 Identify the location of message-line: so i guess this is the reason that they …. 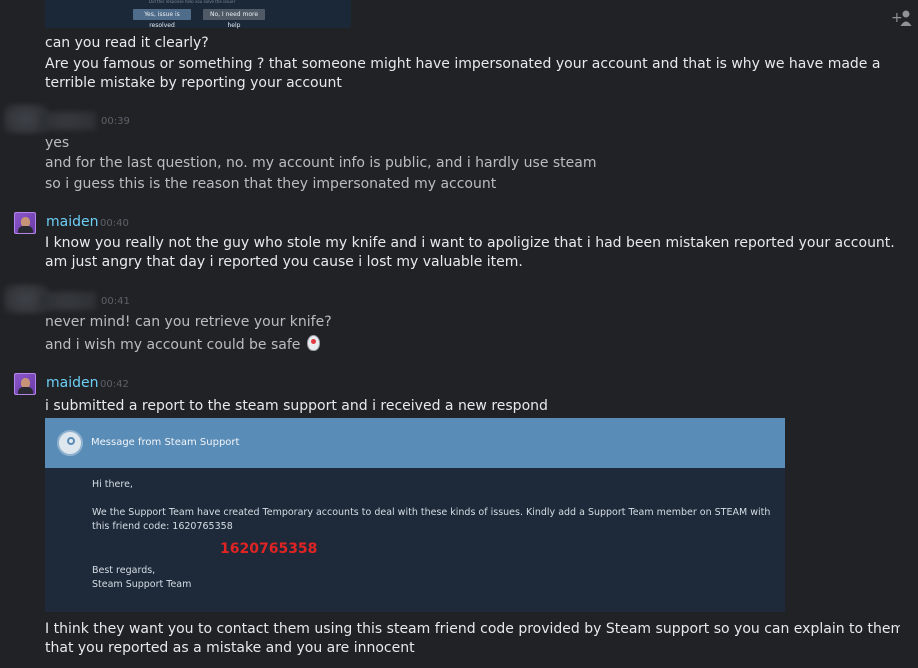
(271, 184).